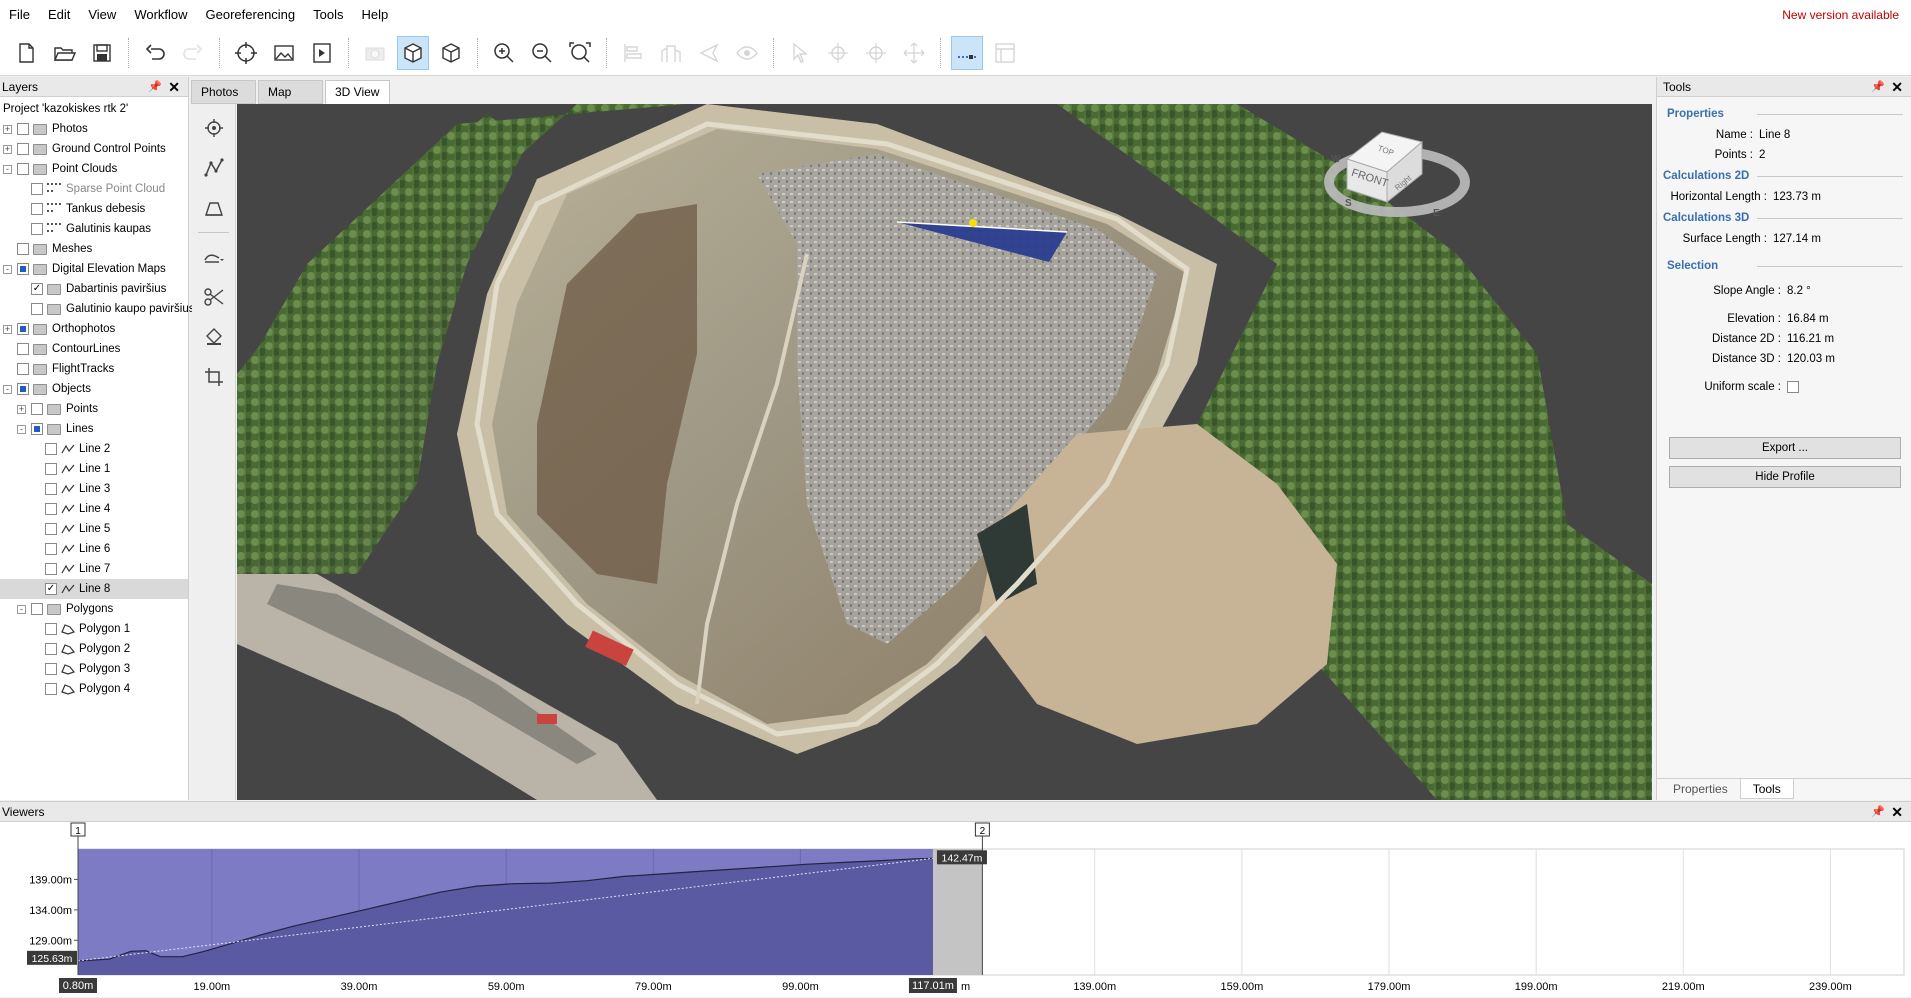  Describe the element at coordinates (413, 52) in the screenshot. I see `cube-solid-button` at that location.